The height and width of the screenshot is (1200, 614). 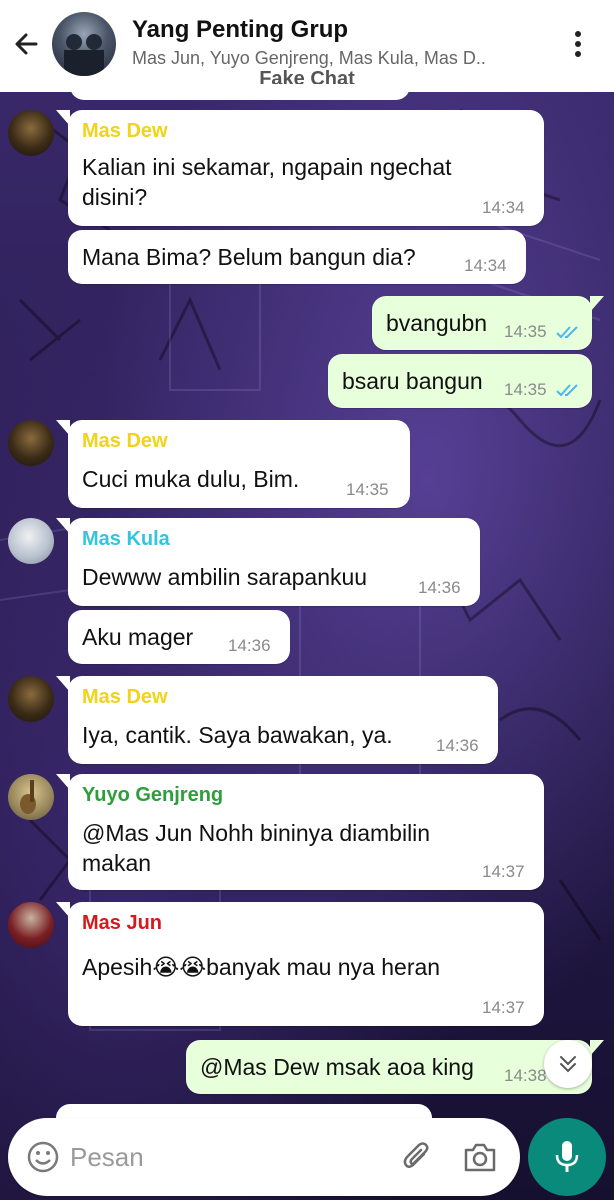 I want to click on message-text: @Mas Jun Nohh bininya diambilin, so click(x=256, y=833).